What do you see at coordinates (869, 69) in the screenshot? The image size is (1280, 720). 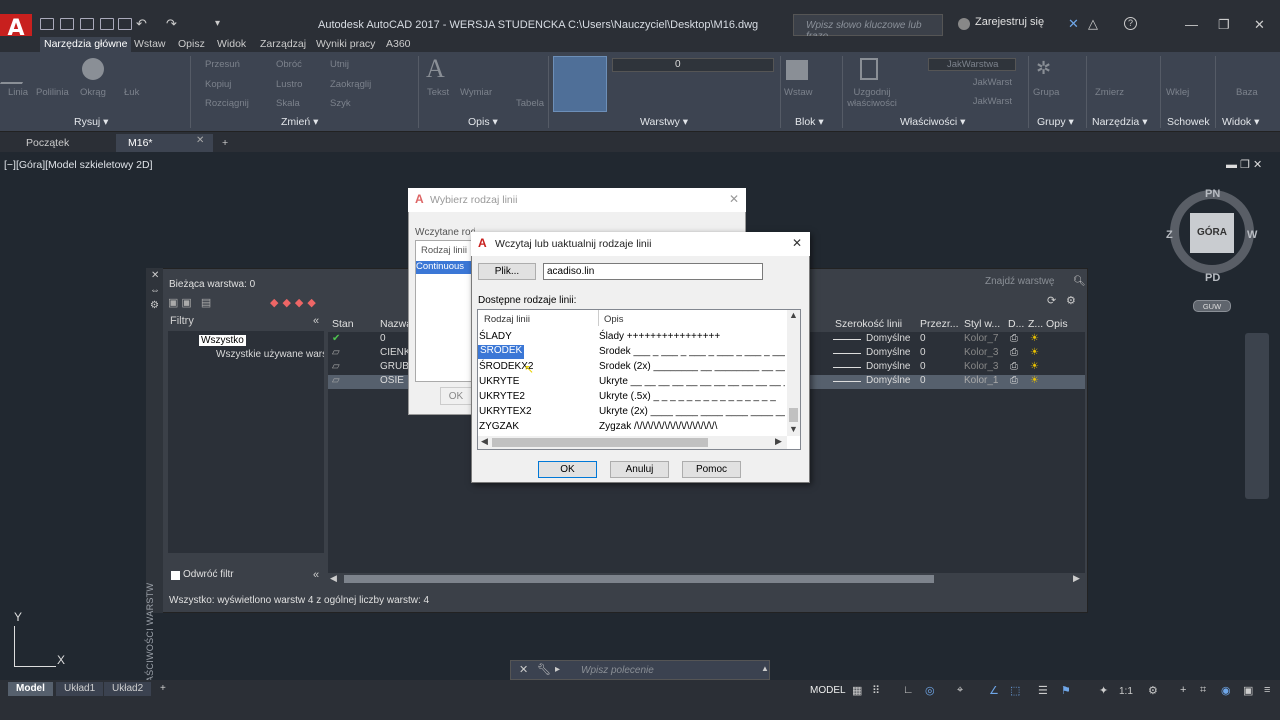 I see `match-properties-icon` at bounding box center [869, 69].